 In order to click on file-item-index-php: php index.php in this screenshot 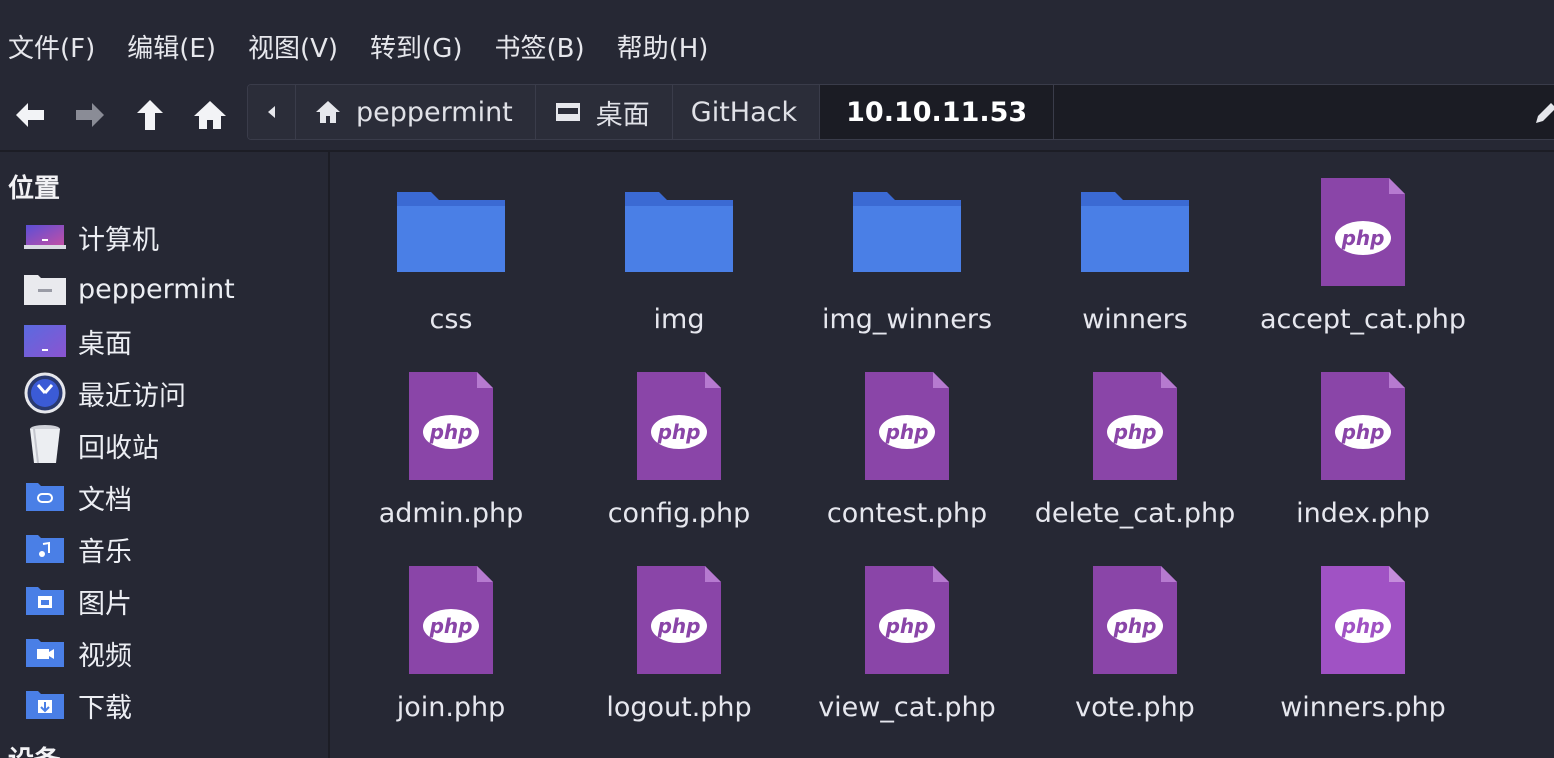, I will do `click(1363, 456)`.